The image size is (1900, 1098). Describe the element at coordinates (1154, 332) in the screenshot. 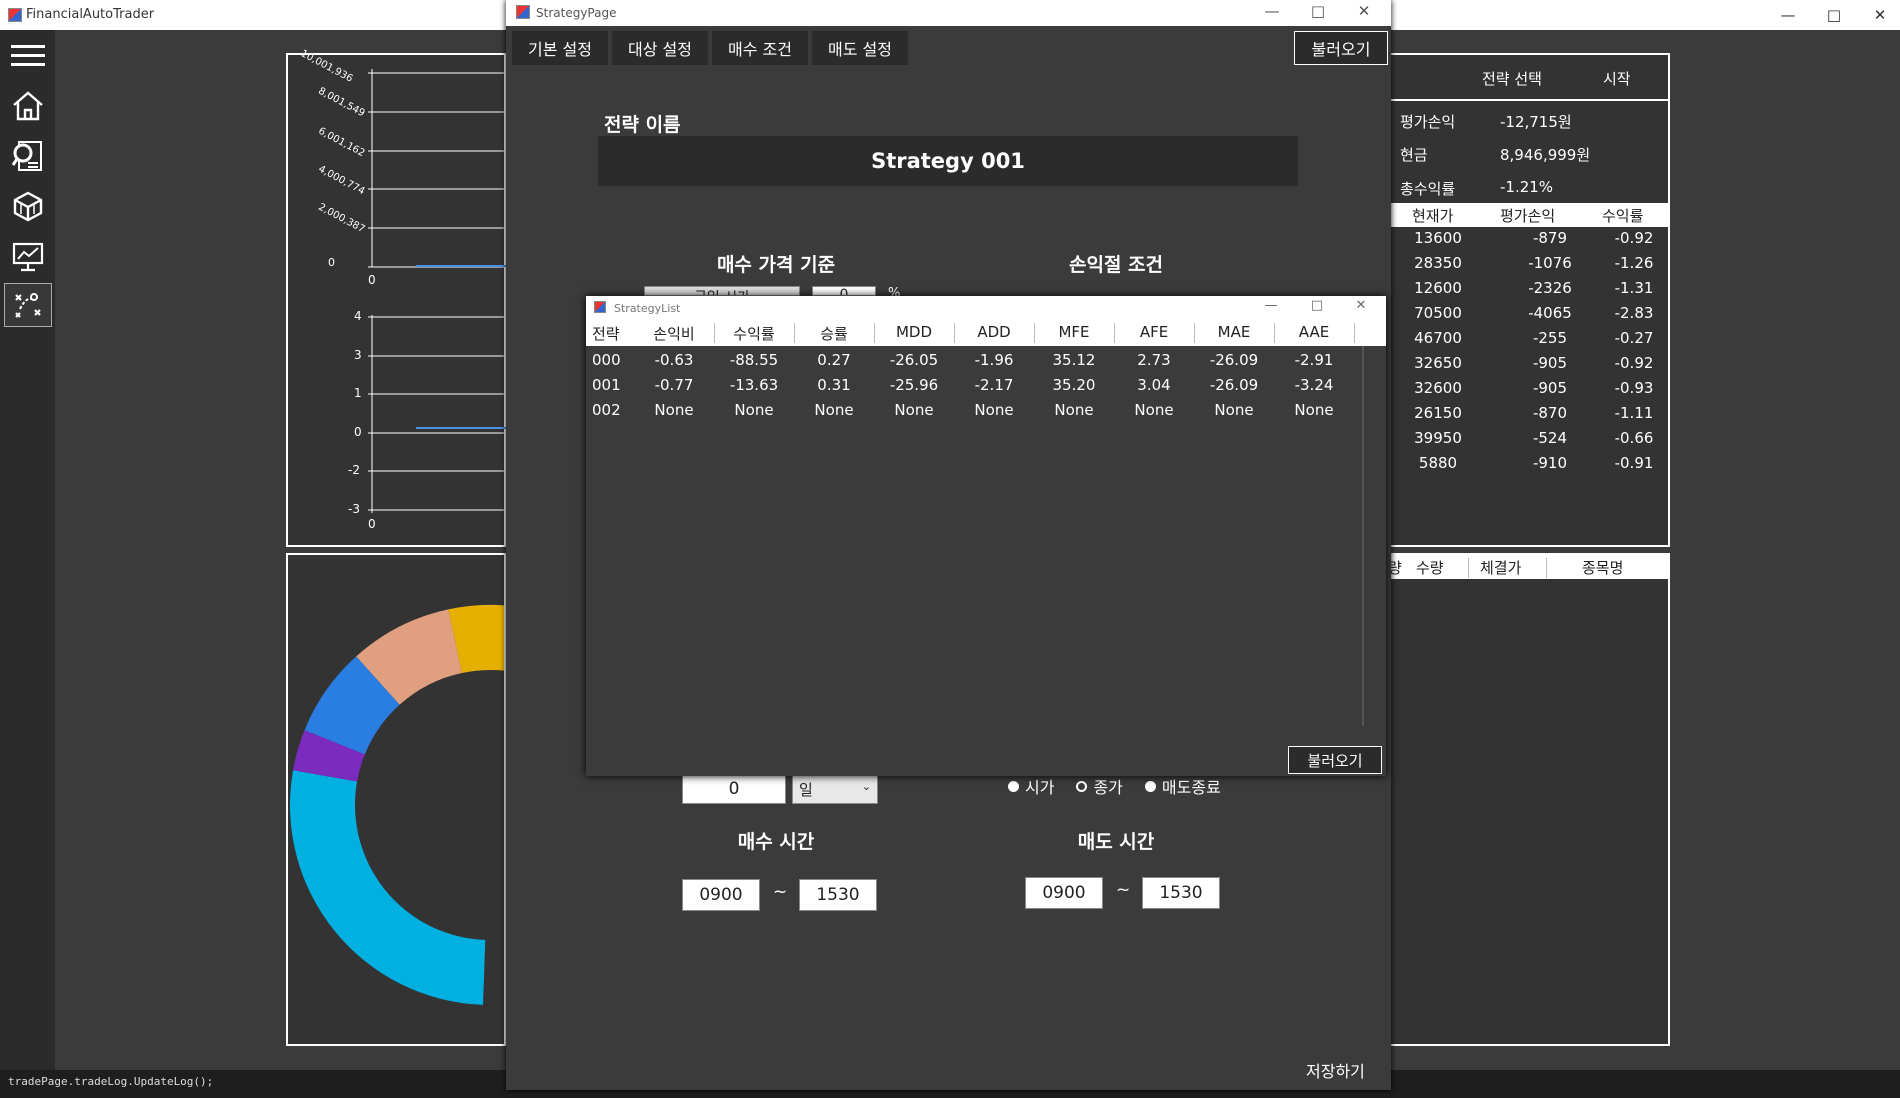

I see `column-header: AFE` at that location.